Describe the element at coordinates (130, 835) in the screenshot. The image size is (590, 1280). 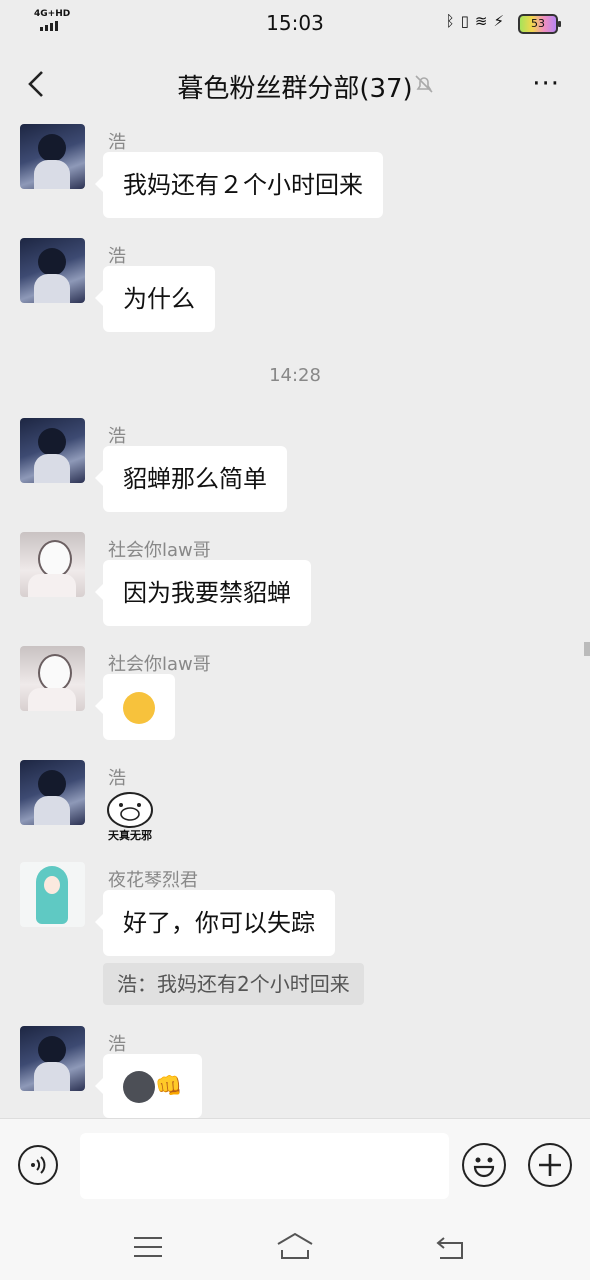
I see `sticker-caption: 天真无邪` at that location.